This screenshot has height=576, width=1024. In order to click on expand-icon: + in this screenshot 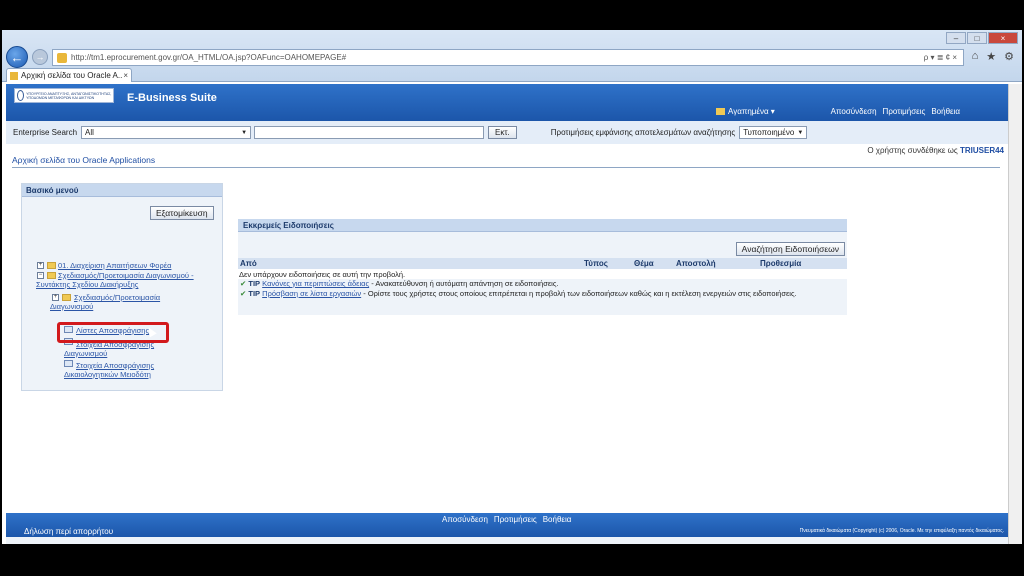, I will do `click(40, 265)`.